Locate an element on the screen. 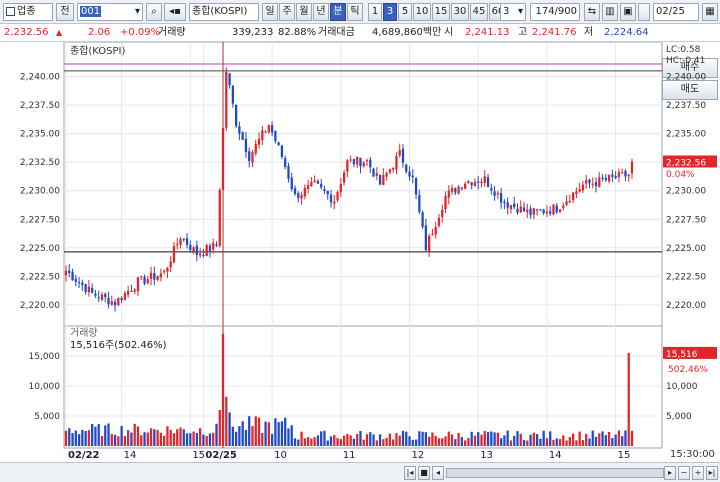 The image size is (720, 482). settings-icon: ⇆ is located at coordinates (592, 12).